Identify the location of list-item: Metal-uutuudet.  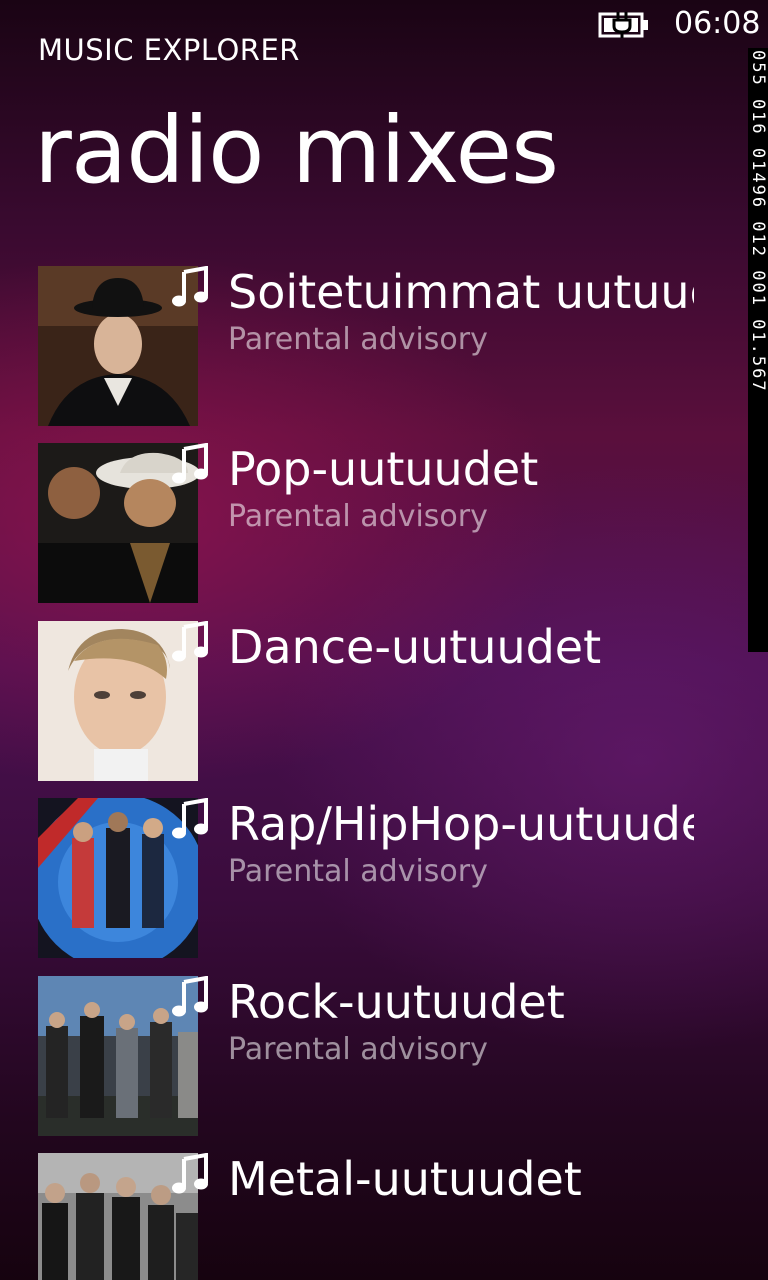
(366, 1216).